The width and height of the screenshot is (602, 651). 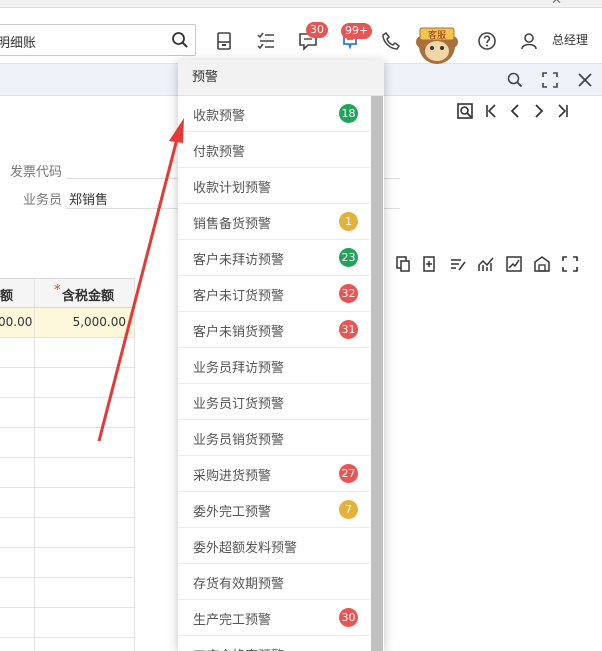 What do you see at coordinates (301, 4) in the screenshot?
I see `window-top-strip: ✕` at bounding box center [301, 4].